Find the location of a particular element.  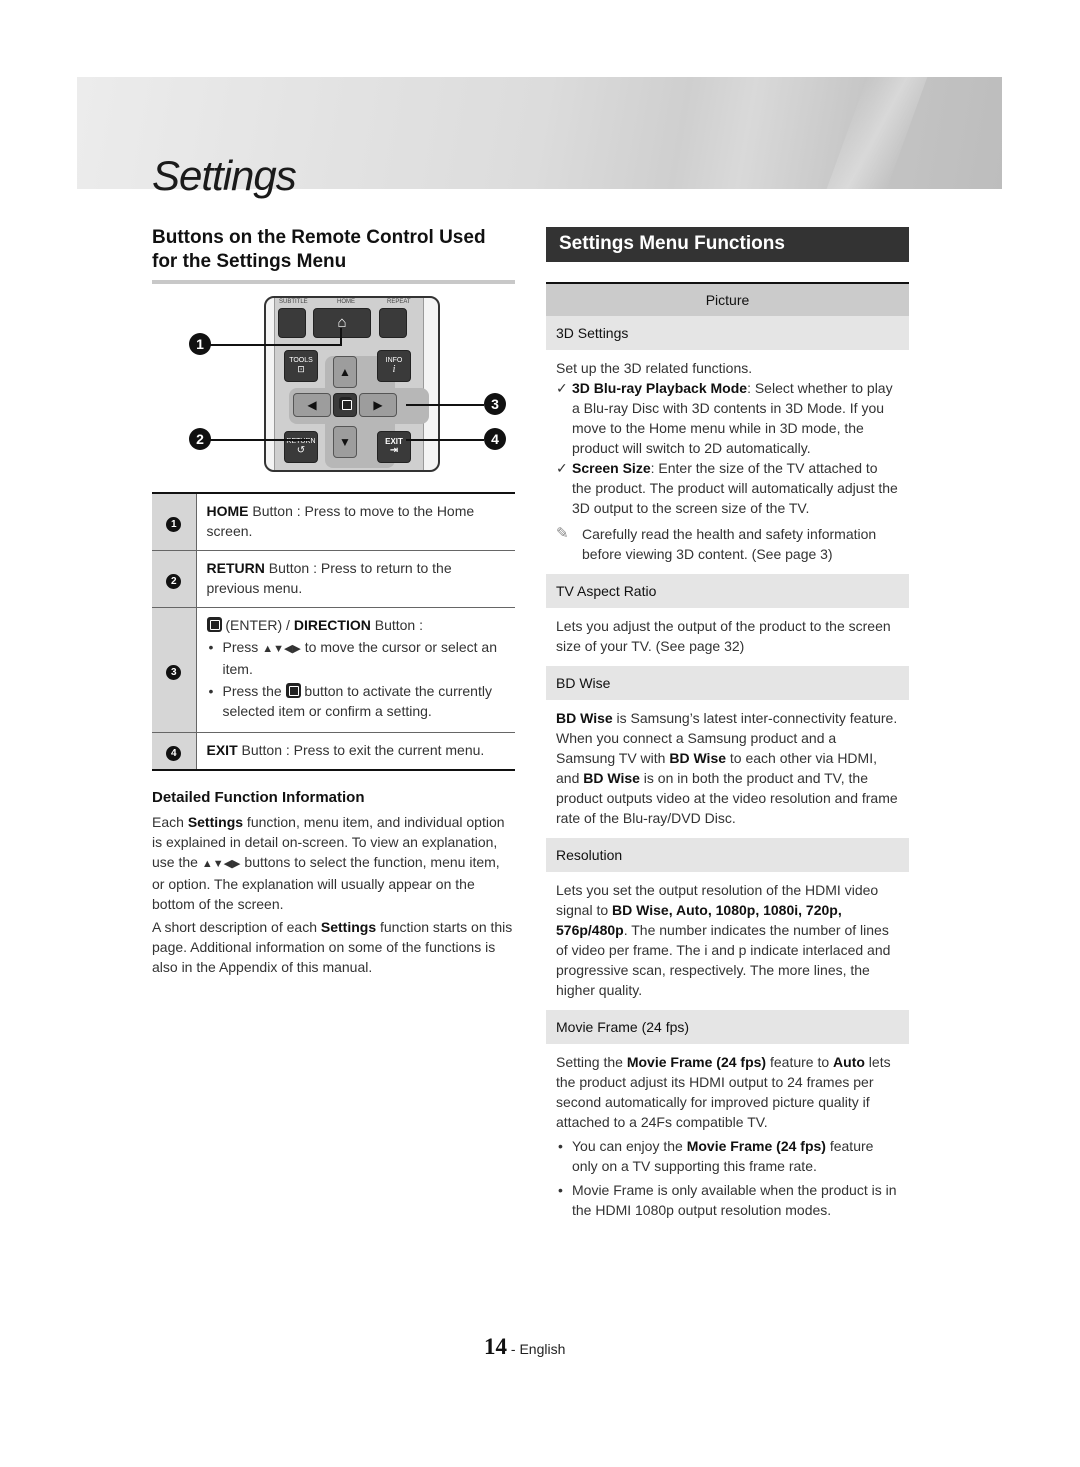

return-button: RETURN ↺ is located at coordinates (301, 447).